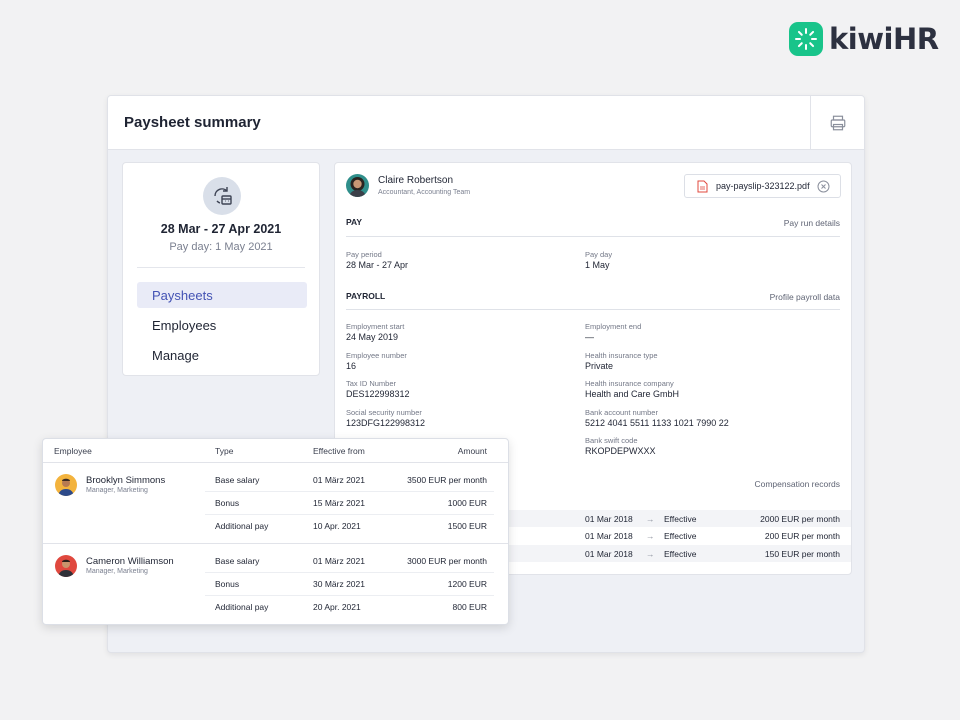 This screenshot has width=960, height=720. Describe the element at coordinates (599, 366) in the screenshot. I see `field-value: Private` at that location.